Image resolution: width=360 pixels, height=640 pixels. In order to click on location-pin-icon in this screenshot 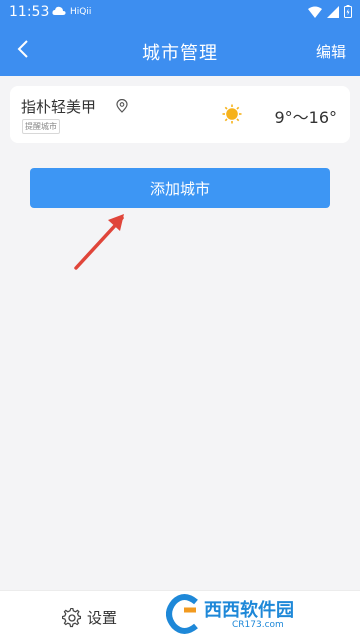, I will do `click(122, 107)`.